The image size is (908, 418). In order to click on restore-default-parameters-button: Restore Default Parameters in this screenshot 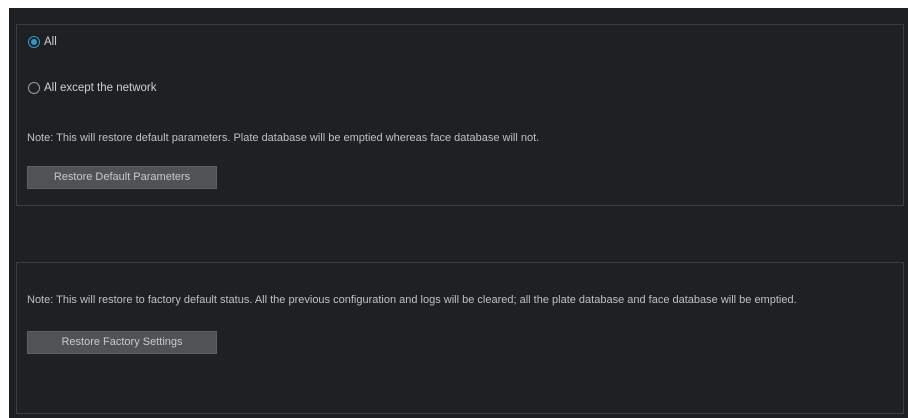, I will do `click(122, 177)`.